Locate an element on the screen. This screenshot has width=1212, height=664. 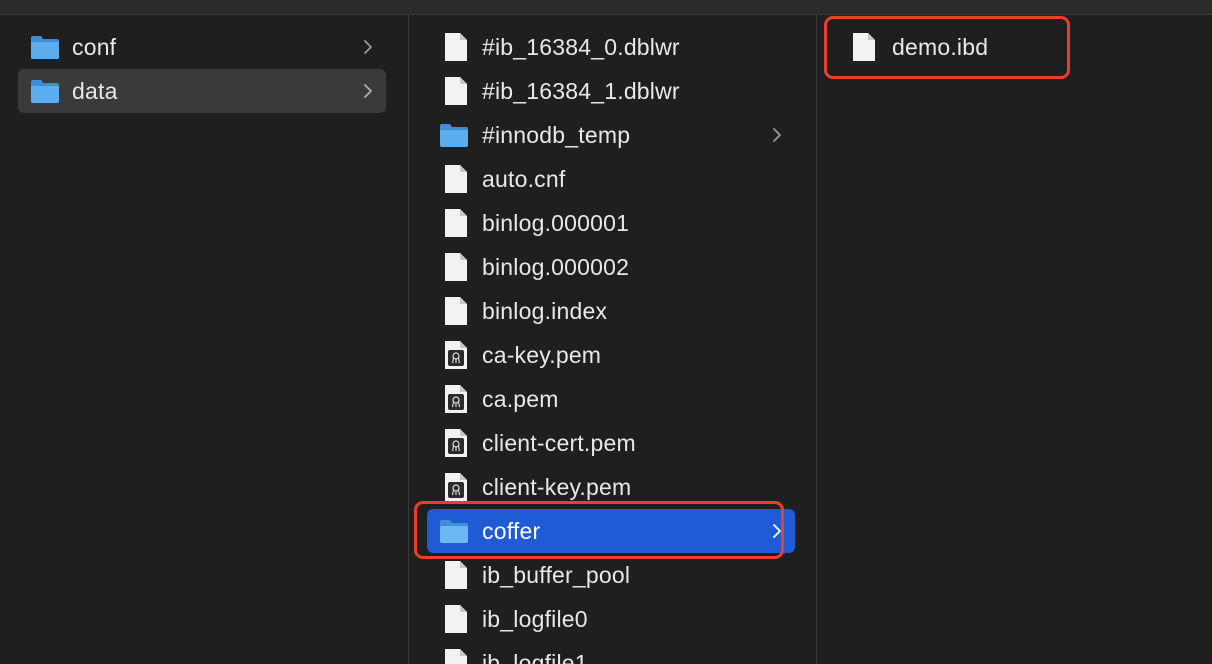
list-item-data: data is located at coordinates (202, 91).